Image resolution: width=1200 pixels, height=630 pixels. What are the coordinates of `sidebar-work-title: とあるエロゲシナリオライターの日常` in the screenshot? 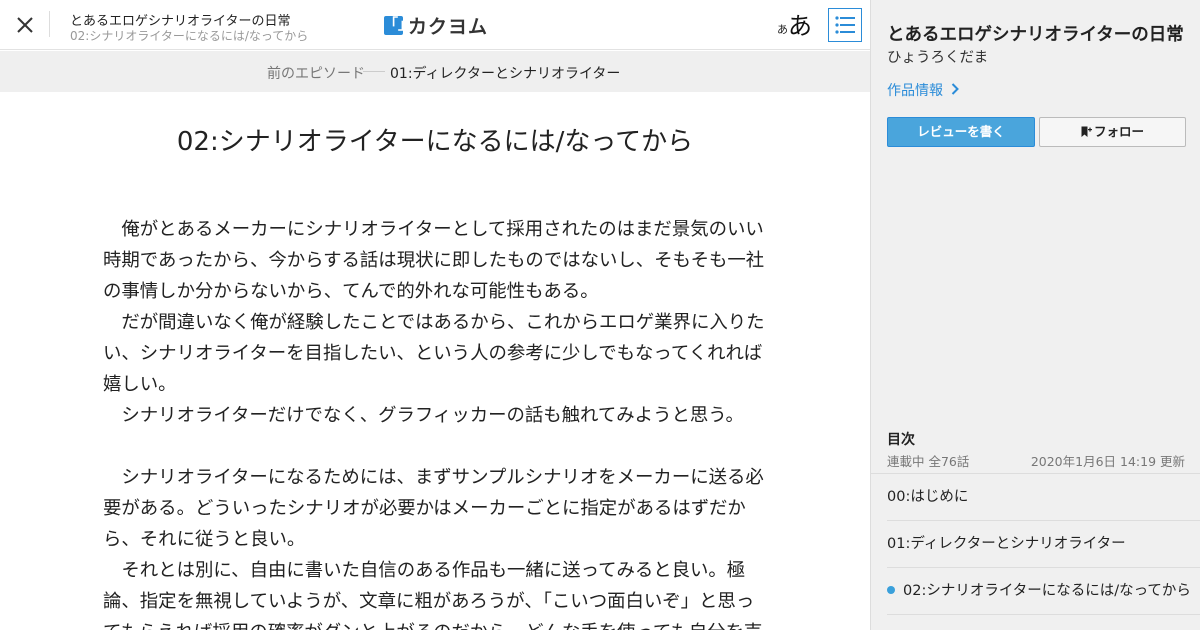 It's located at (1035, 33).